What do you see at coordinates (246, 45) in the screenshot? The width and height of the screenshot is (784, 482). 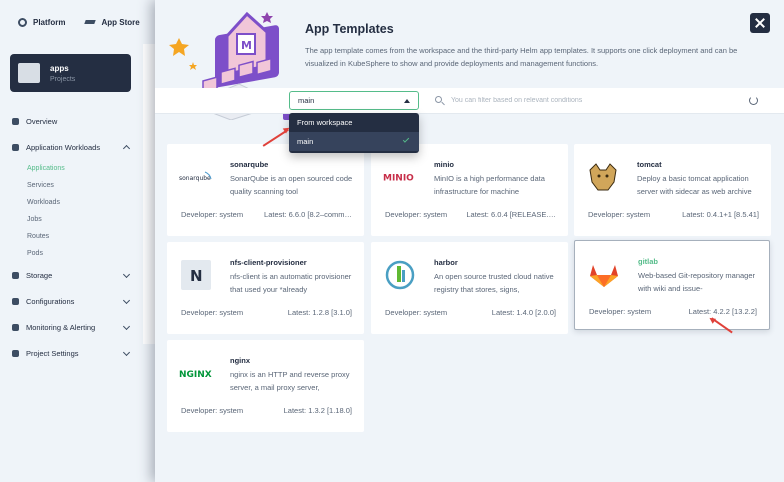 I see `svg-text: M` at bounding box center [246, 45].